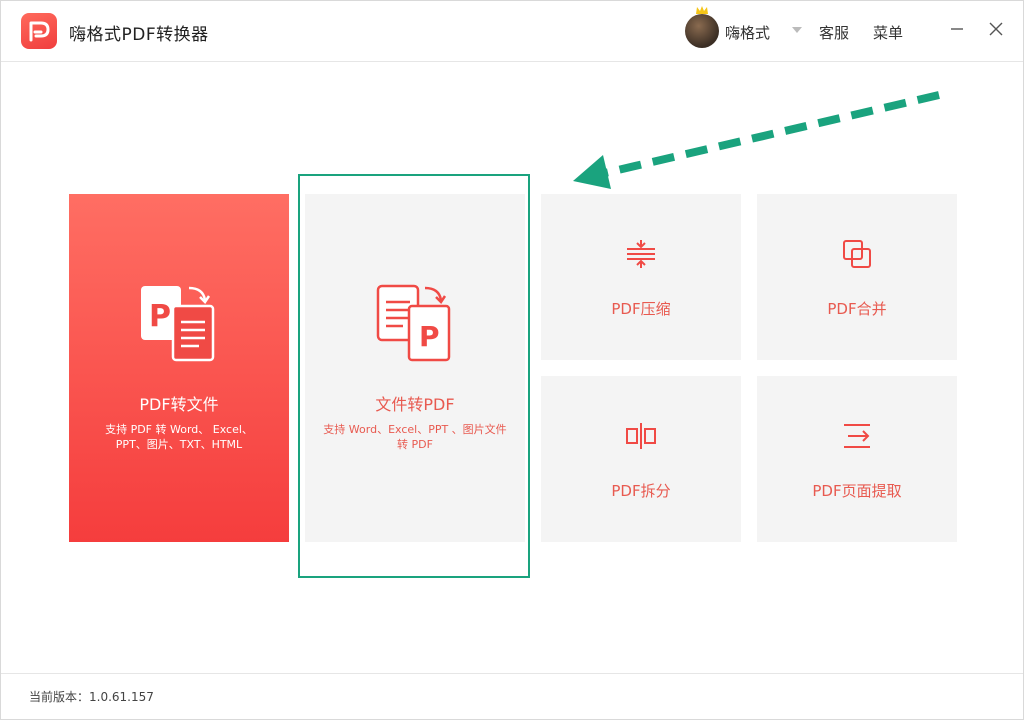 The width and height of the screenshot is (1024, 720). I want to click on app-logo-icon, so click(39, 31).